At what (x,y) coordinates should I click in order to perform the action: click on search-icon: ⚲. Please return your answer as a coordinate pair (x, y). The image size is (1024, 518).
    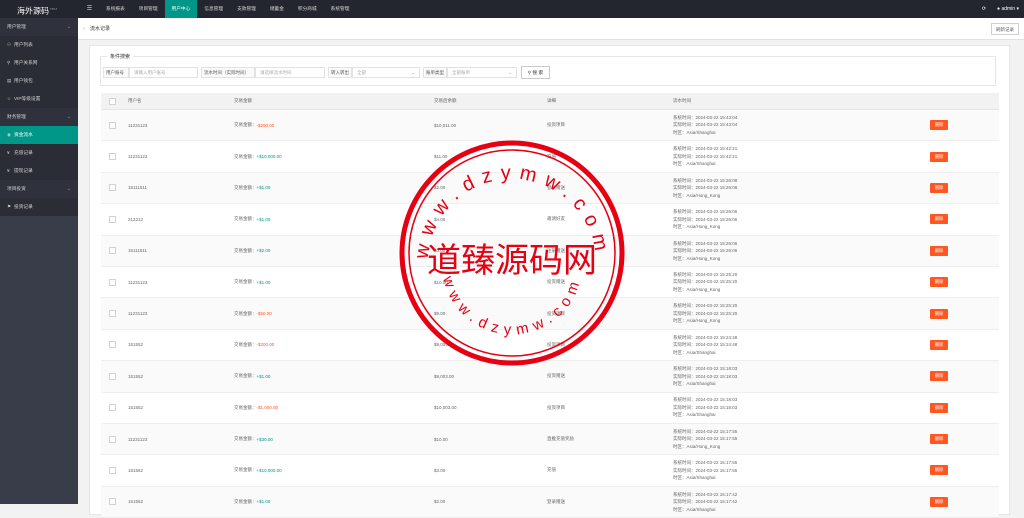
    Looking at the image, I should click on (529, 72).